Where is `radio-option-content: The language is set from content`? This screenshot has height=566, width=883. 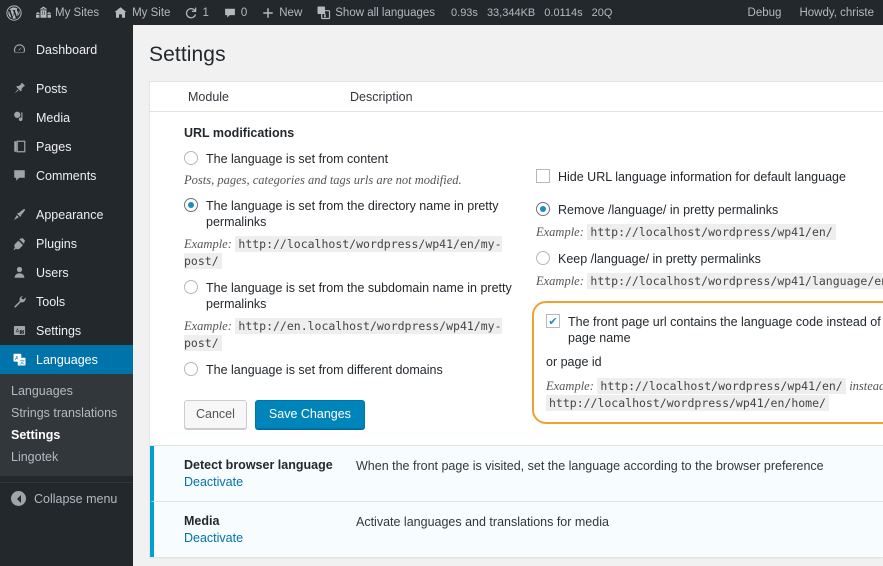 radio-option-content: The language is set from content is located at coordinates (354, 158).